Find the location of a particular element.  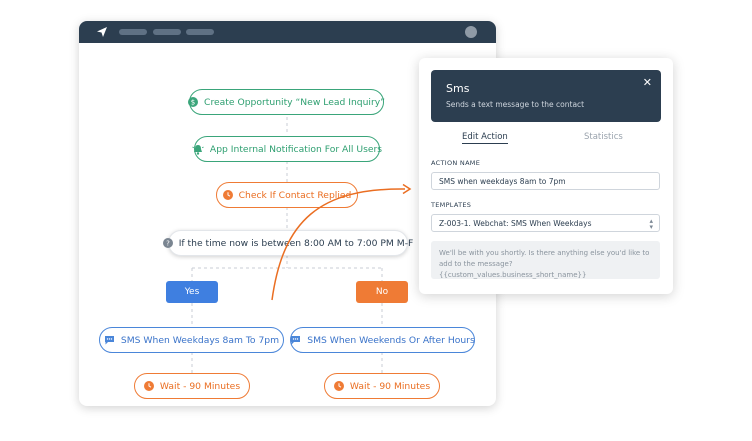

check-reply-node: Check If Contact Replied is located at coordinates (287, 195).